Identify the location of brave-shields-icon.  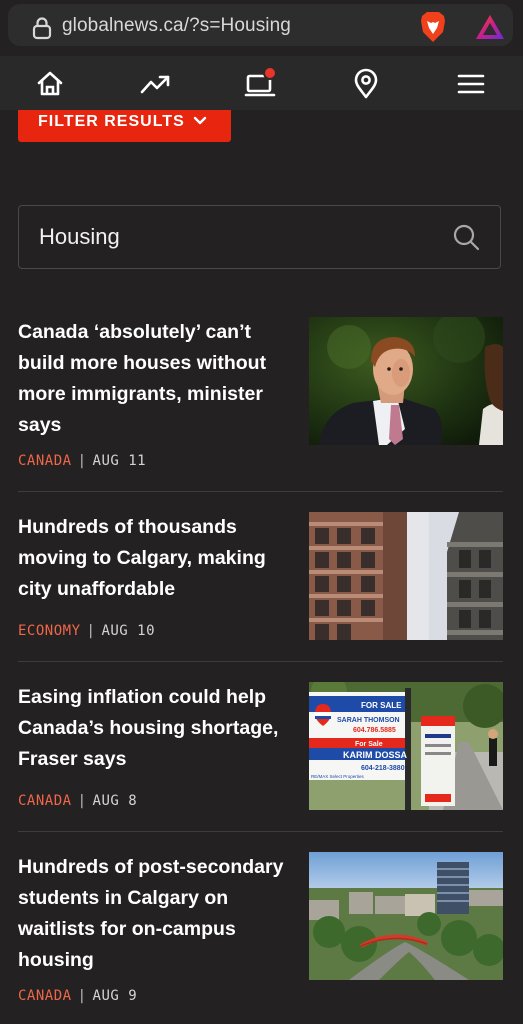
(433, 27).